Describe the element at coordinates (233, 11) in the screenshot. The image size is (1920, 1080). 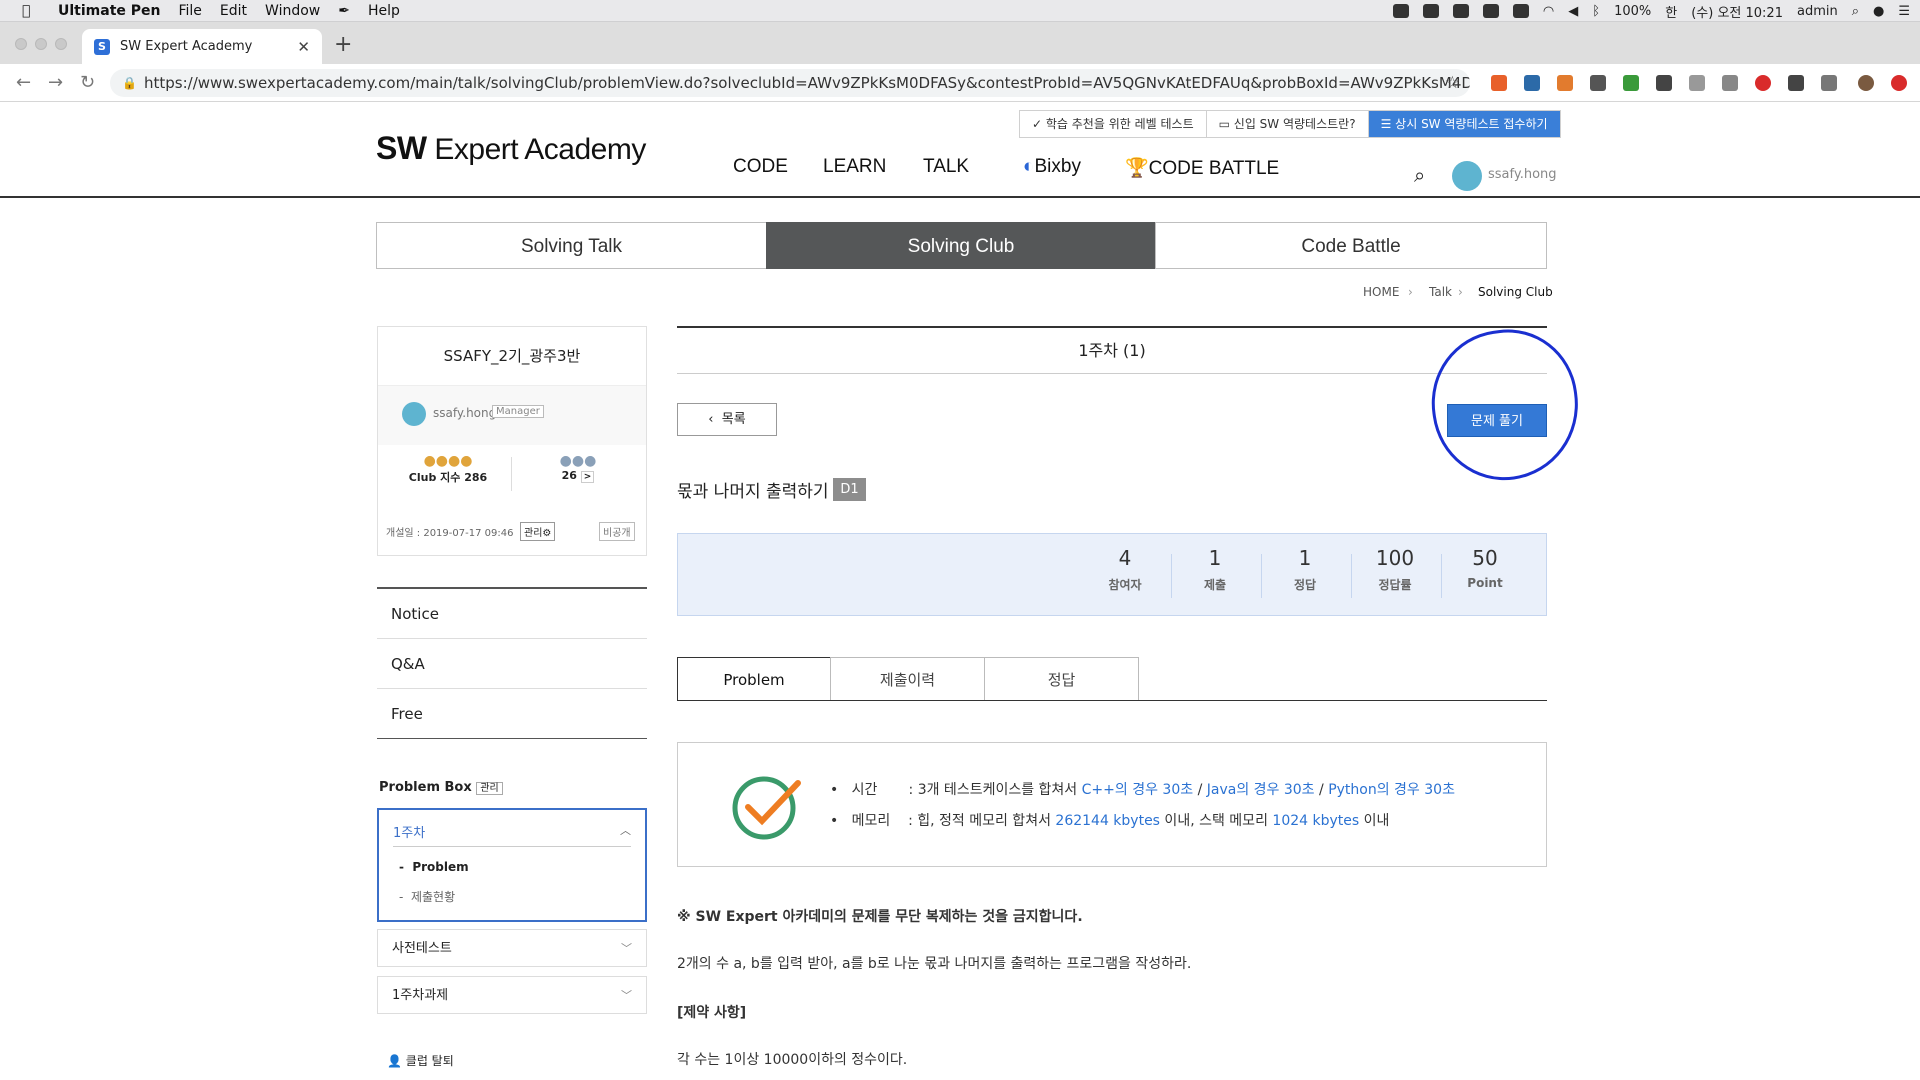
I see `menu-edit: Edit` at that location.